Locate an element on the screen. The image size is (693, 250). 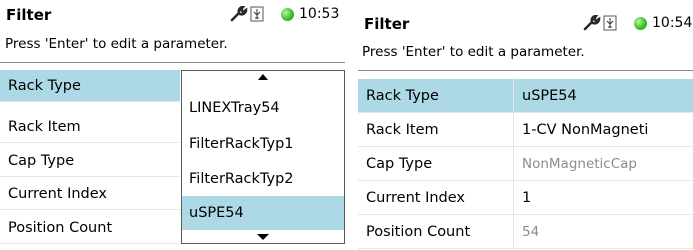
param-value: uSPE54 is located at coordinates (603, 95).